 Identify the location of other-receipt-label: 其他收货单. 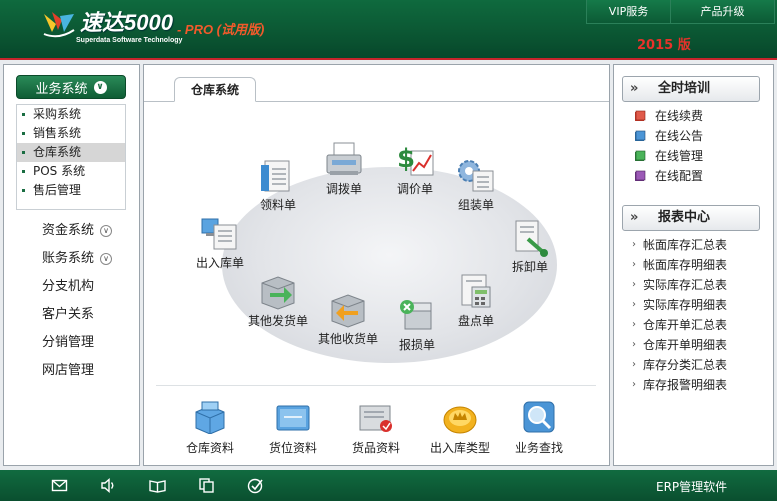
(347, 339).